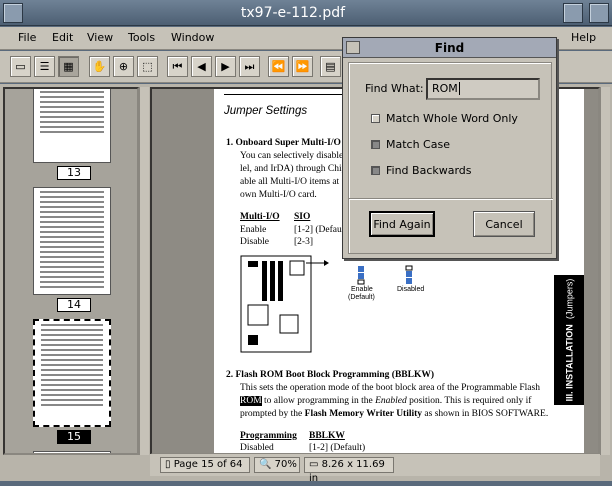  Describe the element at coordinates (260, 217) in the screenshot. I see `table-header: Multi-I/O` at that location.